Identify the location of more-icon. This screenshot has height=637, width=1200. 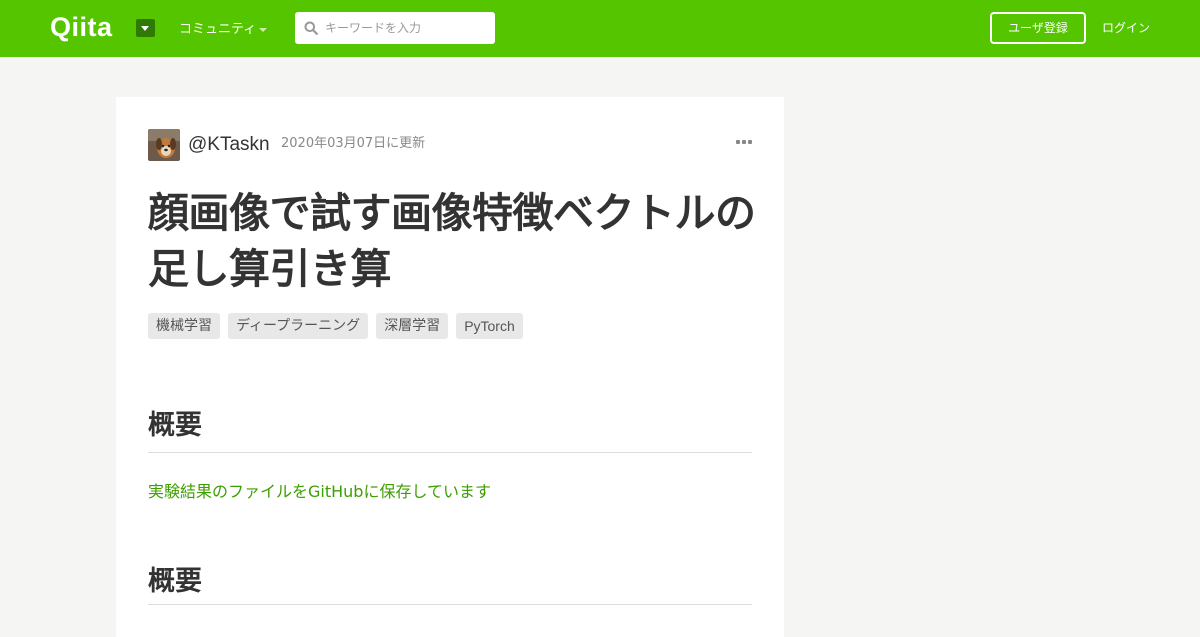
(744, 143).